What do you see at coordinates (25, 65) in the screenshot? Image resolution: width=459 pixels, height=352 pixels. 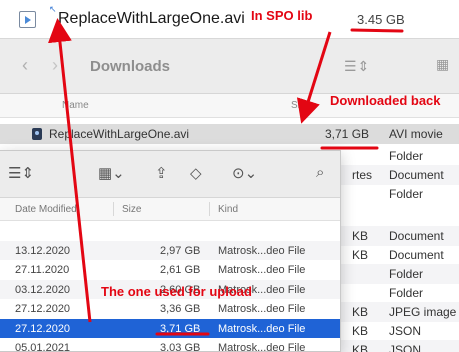 I see `chevron-left-icon: ‹` at bounding box center [25, 65].